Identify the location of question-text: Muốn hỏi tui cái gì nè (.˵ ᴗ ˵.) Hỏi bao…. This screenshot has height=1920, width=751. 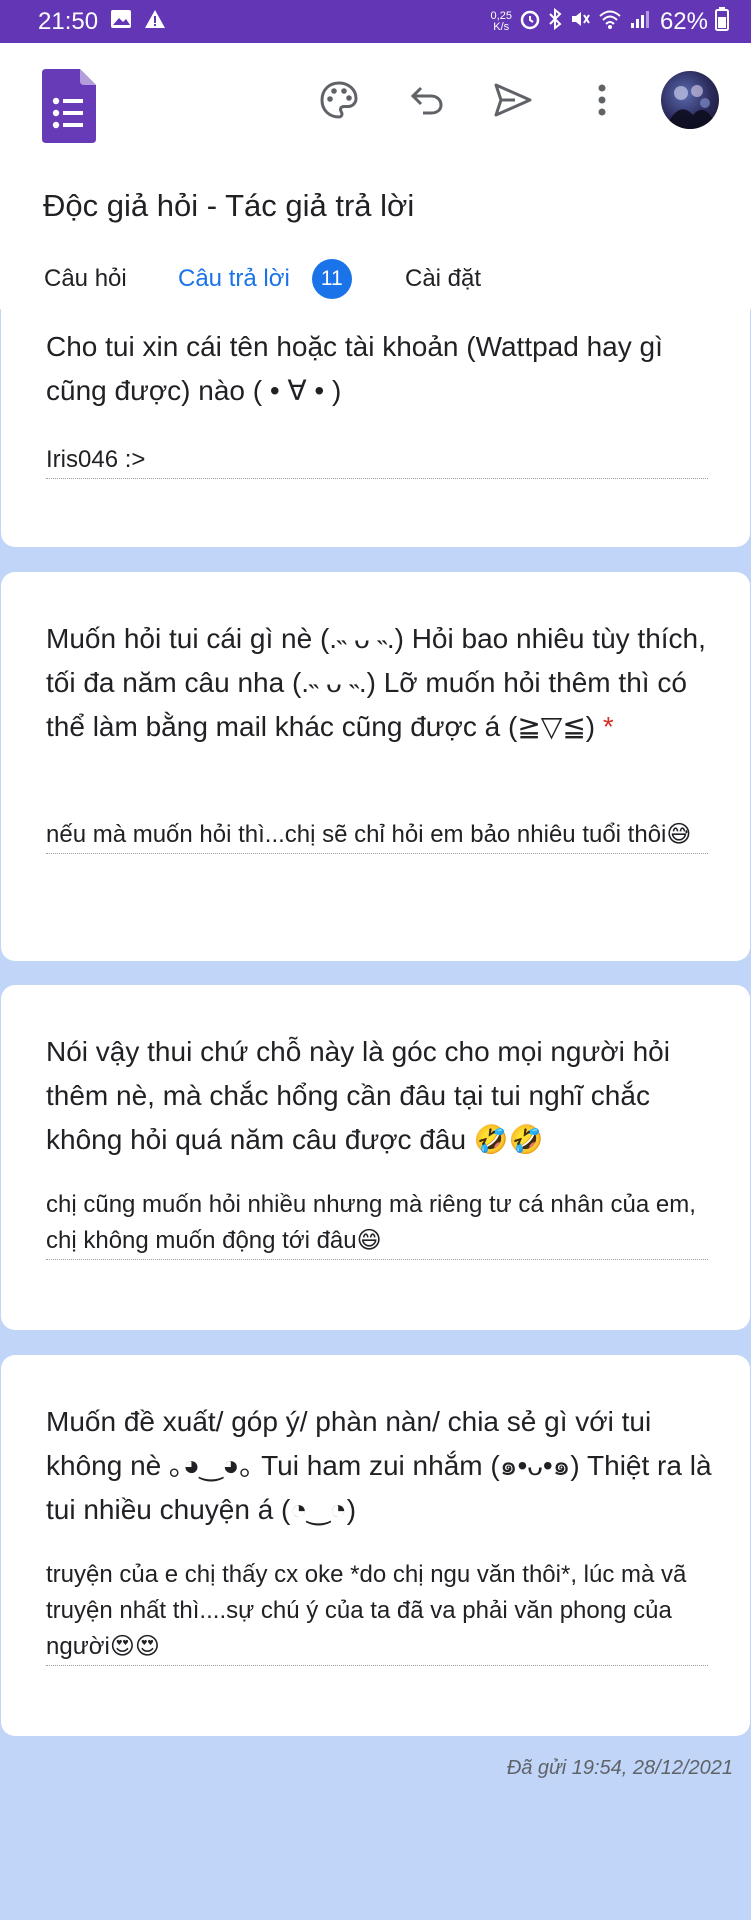
(376, 682).